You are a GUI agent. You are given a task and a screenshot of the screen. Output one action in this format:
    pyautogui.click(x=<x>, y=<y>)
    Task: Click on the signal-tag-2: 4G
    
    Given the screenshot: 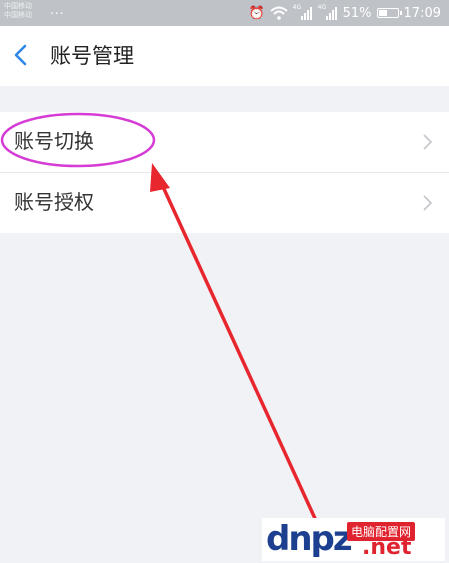 What is the action you would take?
    pyautogui.click(x=322, y=7)
    